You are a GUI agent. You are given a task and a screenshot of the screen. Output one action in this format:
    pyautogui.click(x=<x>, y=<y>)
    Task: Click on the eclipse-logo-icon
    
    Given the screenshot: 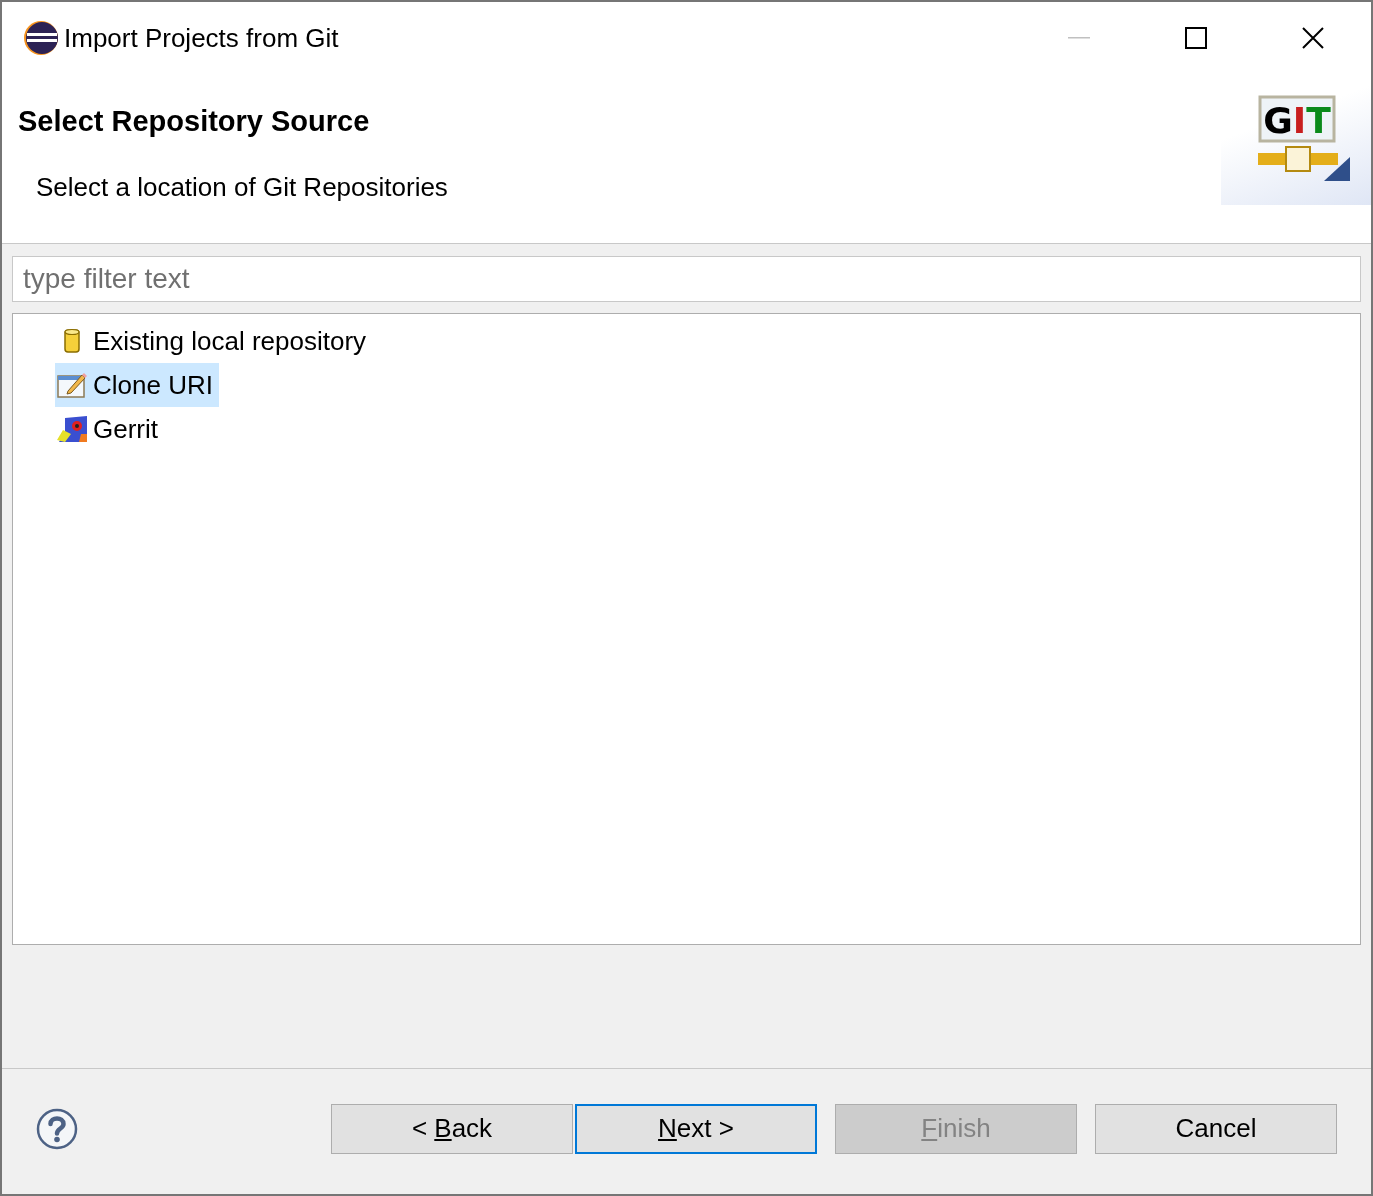 What is the action you would take?
    pyautogui.click(x=41, y=38)
    